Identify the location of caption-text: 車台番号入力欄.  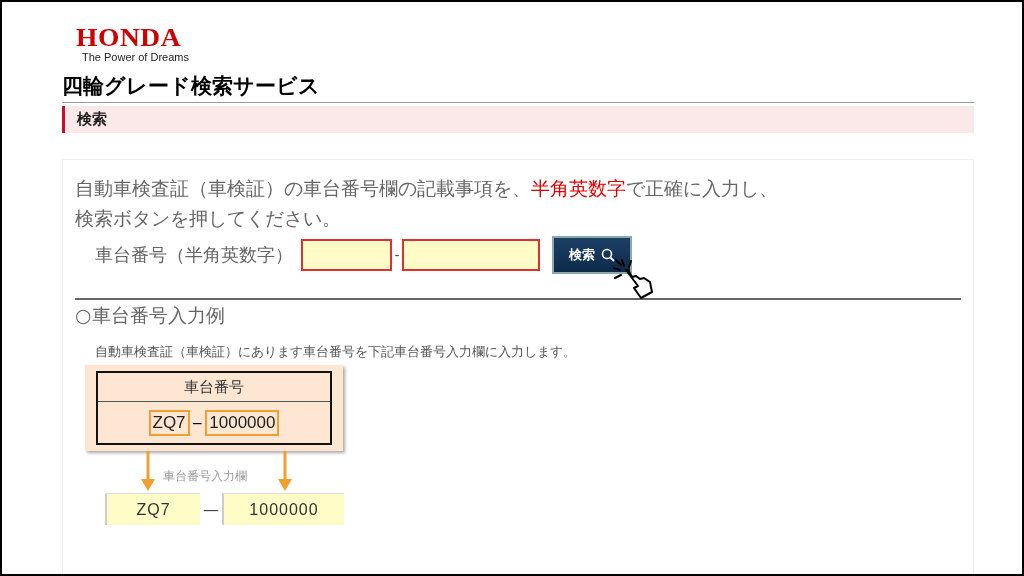
(205, 476).